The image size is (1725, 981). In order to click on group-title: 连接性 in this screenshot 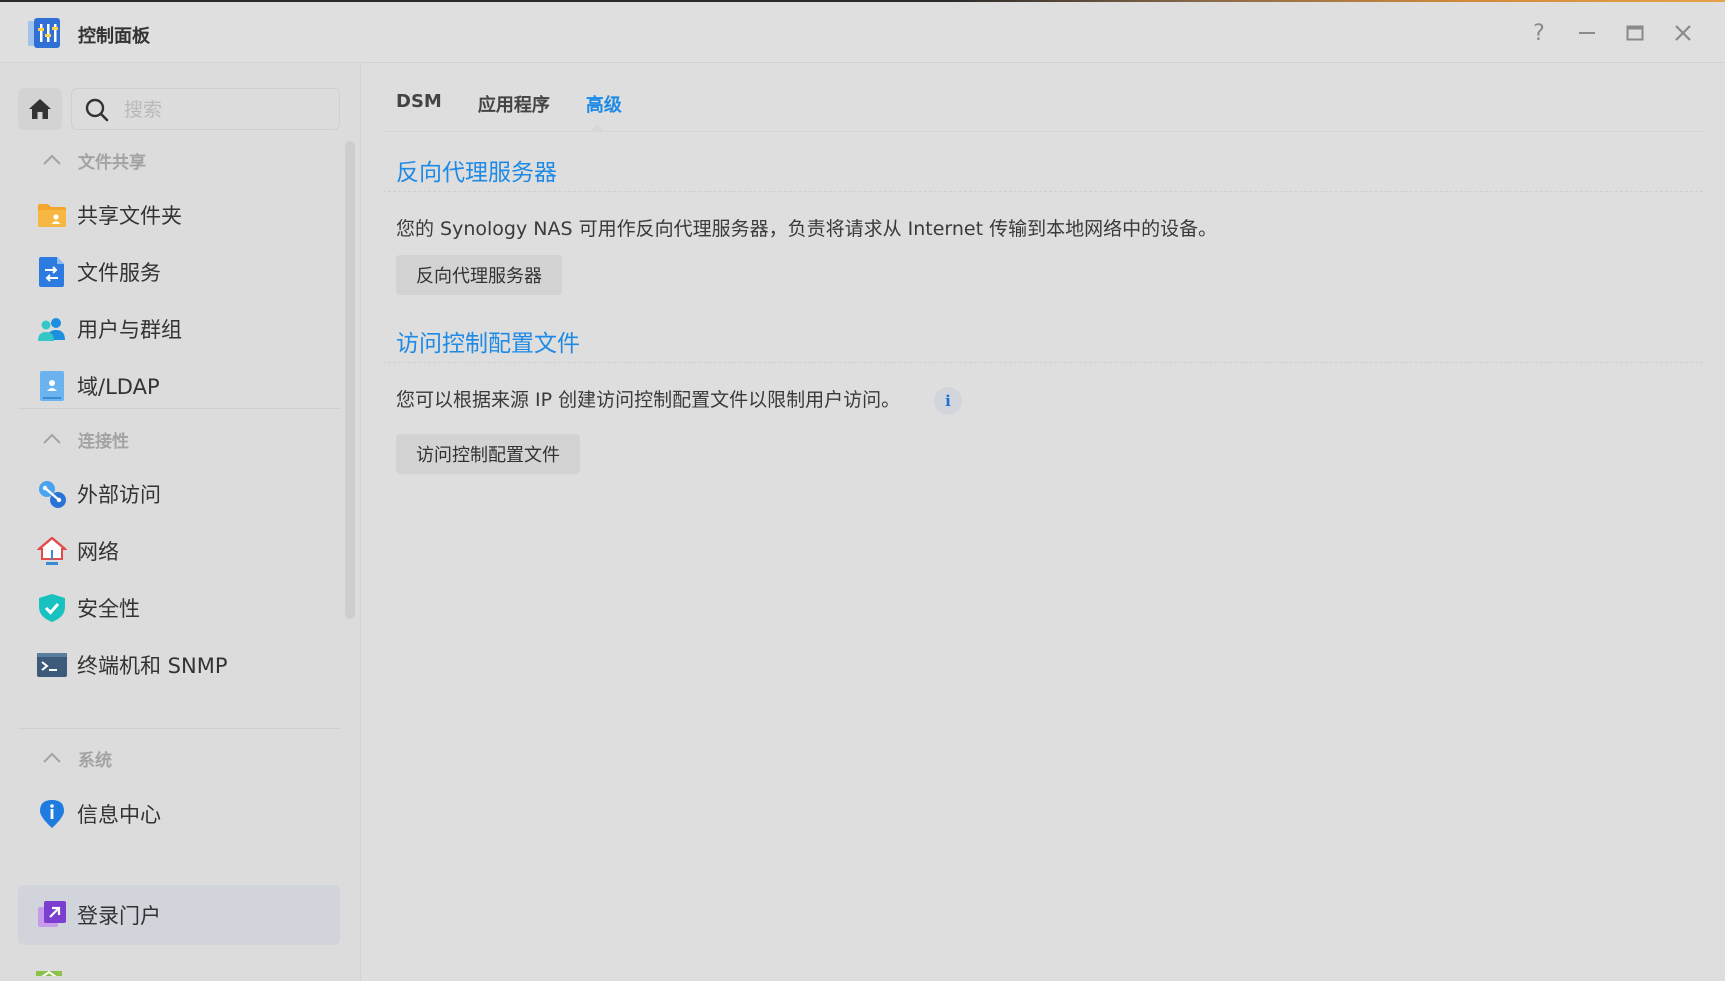, I will do `click(103, 441)`.